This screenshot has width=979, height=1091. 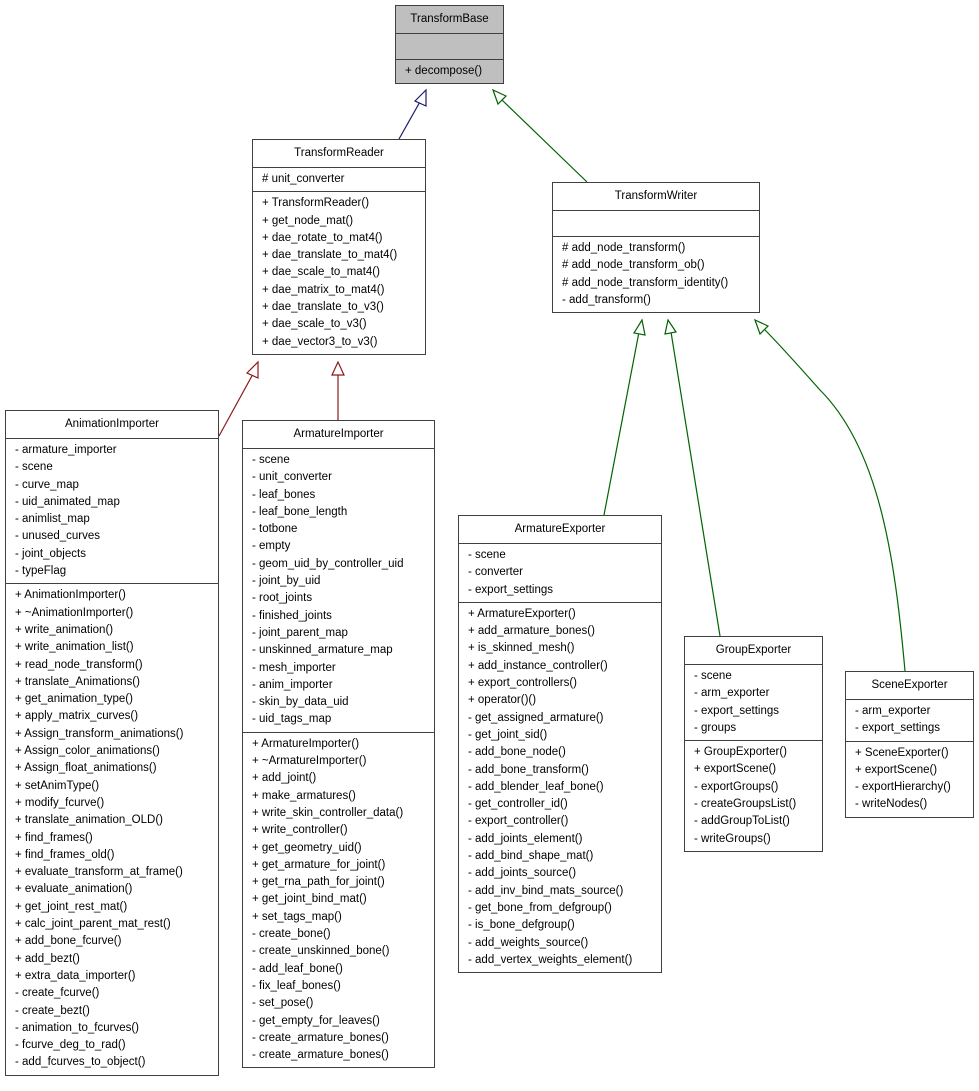 What do you see at coordinates (522, 873) in the screenshot?
I see `method: - add_joints_source()` at bounding box center [522, 873].